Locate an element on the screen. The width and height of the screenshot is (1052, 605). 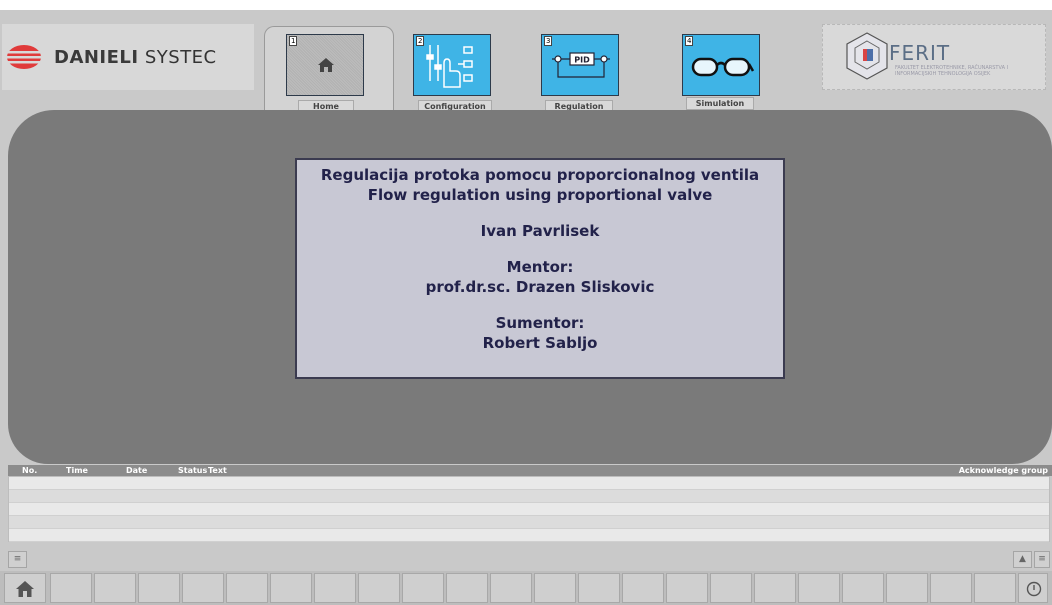
author-name: Ivan Pavrlisek is located at coordinates (540, 231).